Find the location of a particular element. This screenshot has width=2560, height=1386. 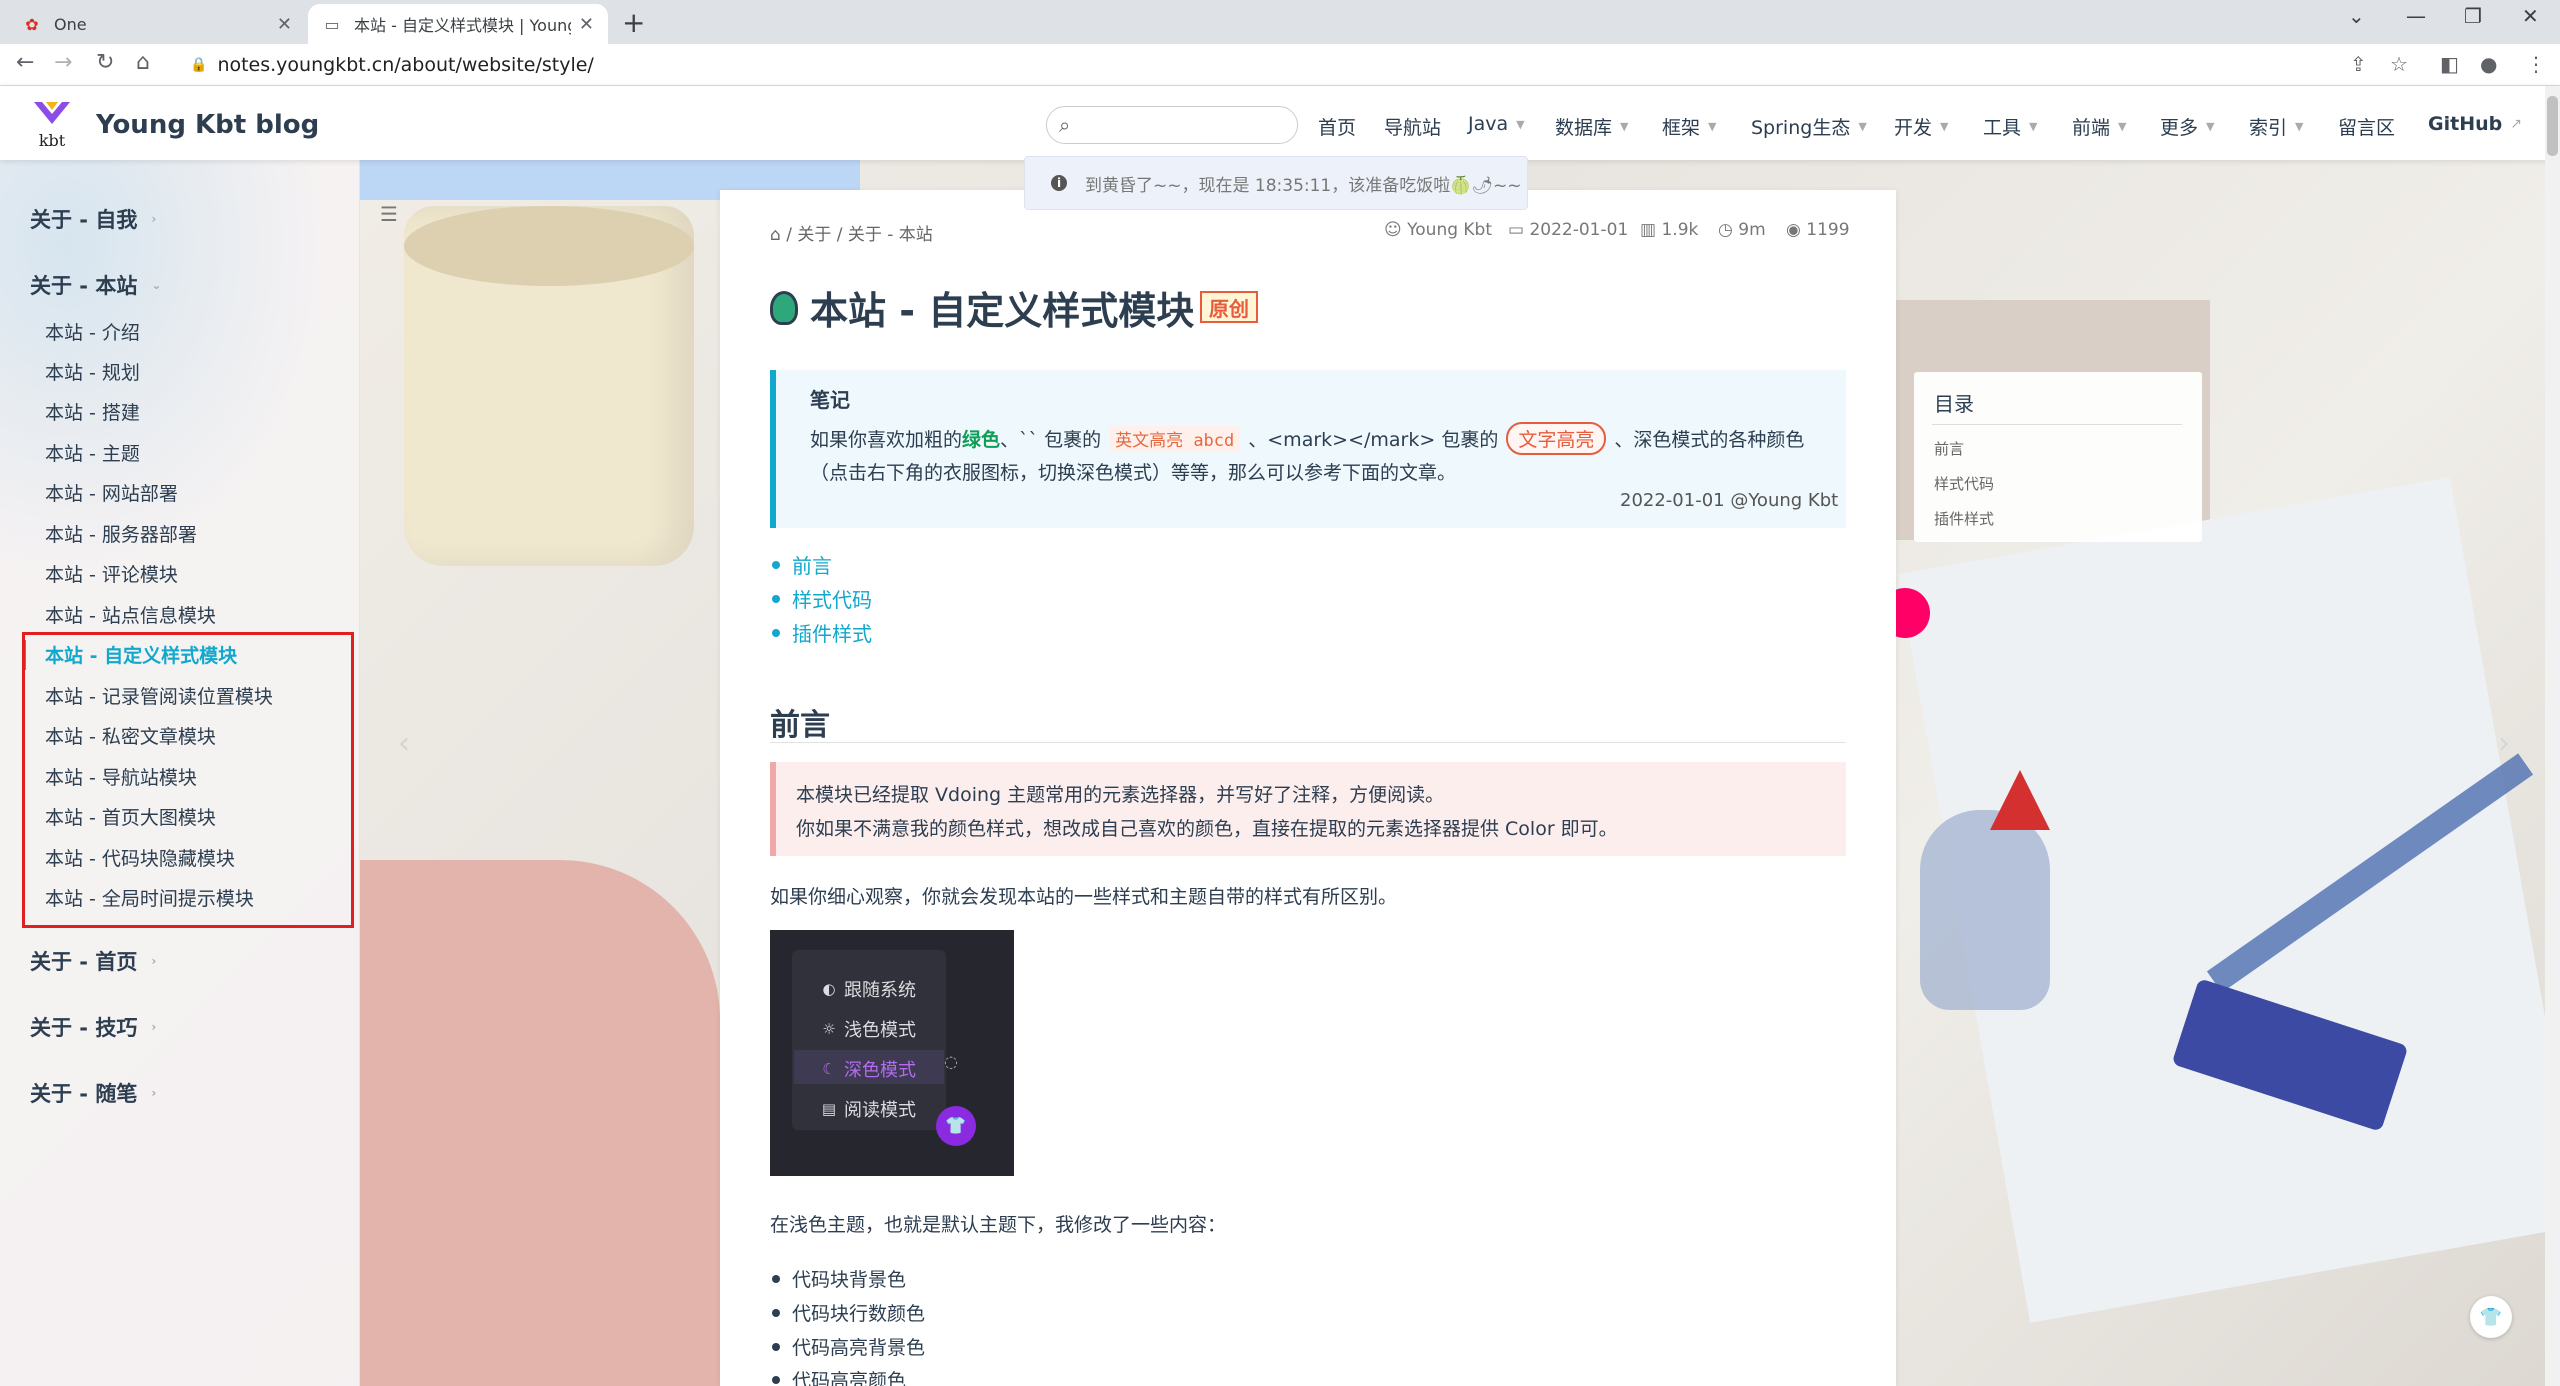

nav-home: 首页 is located at coordinates (1337, 126).